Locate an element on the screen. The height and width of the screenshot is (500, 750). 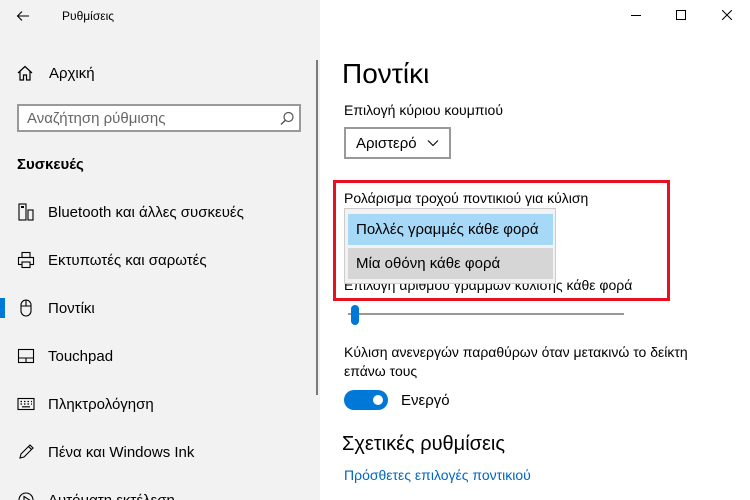
minimize-icon is located at coordinates (636, 15).